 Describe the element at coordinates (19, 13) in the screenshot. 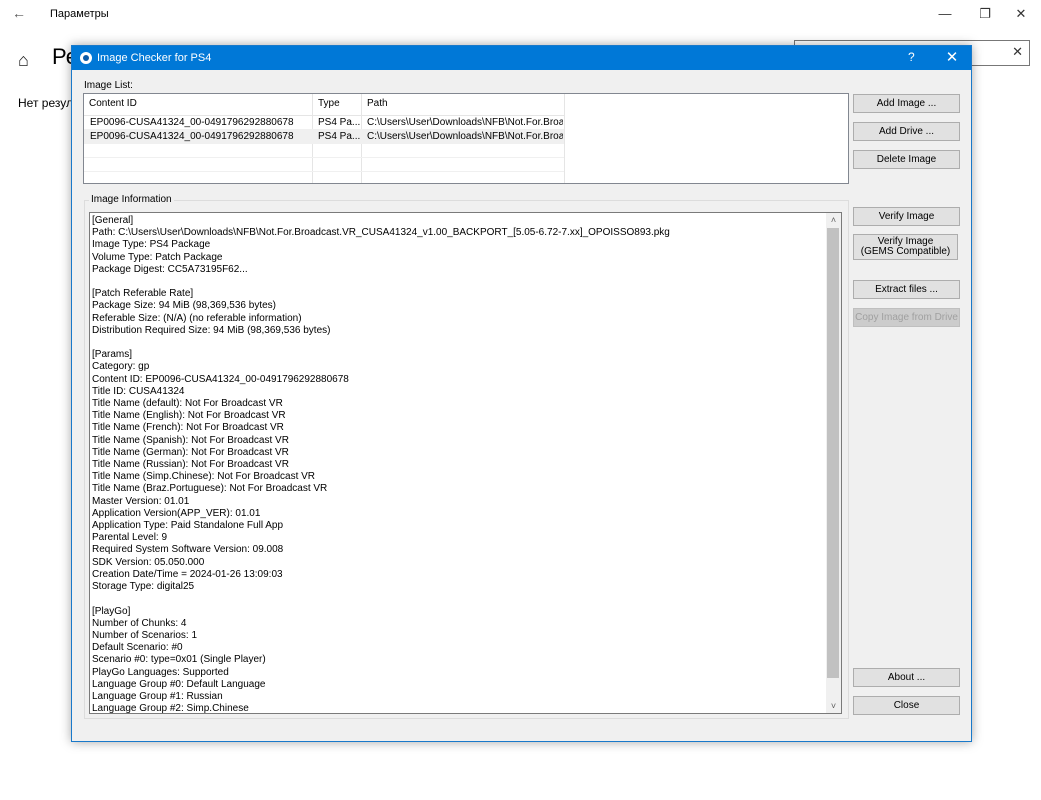

I see `back-arrow-icon: ←` at that location.